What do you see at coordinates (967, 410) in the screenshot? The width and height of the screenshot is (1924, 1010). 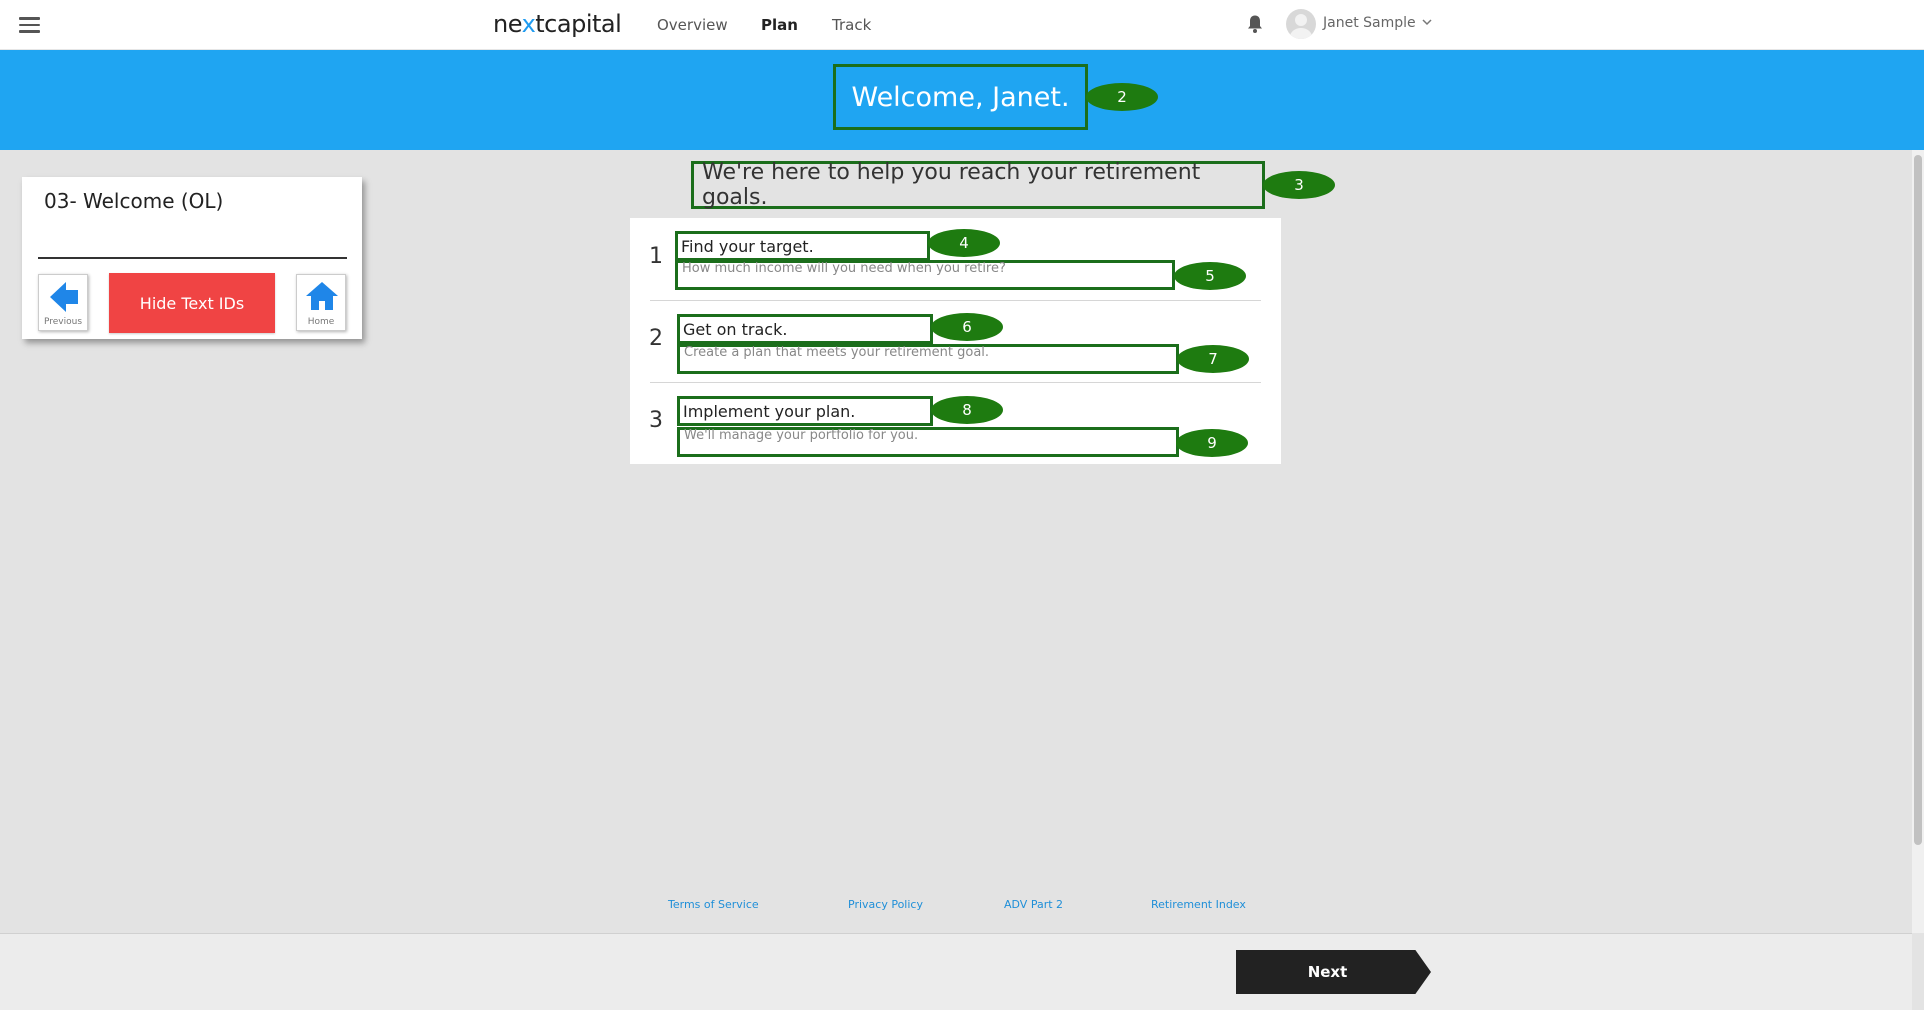 I see `text-id-badge: 8` at bounding box center [967, 410].